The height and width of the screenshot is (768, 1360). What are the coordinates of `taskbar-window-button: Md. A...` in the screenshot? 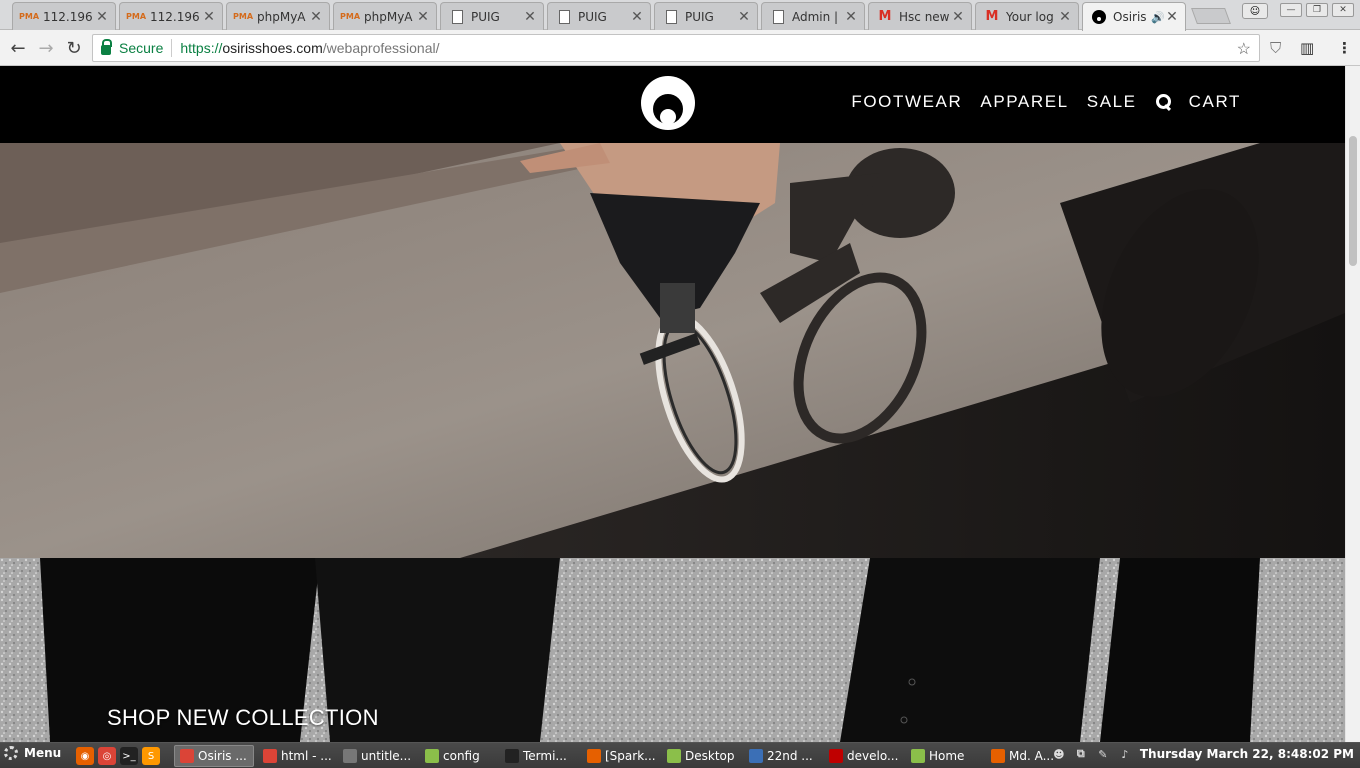 It's located at (1021, 756).